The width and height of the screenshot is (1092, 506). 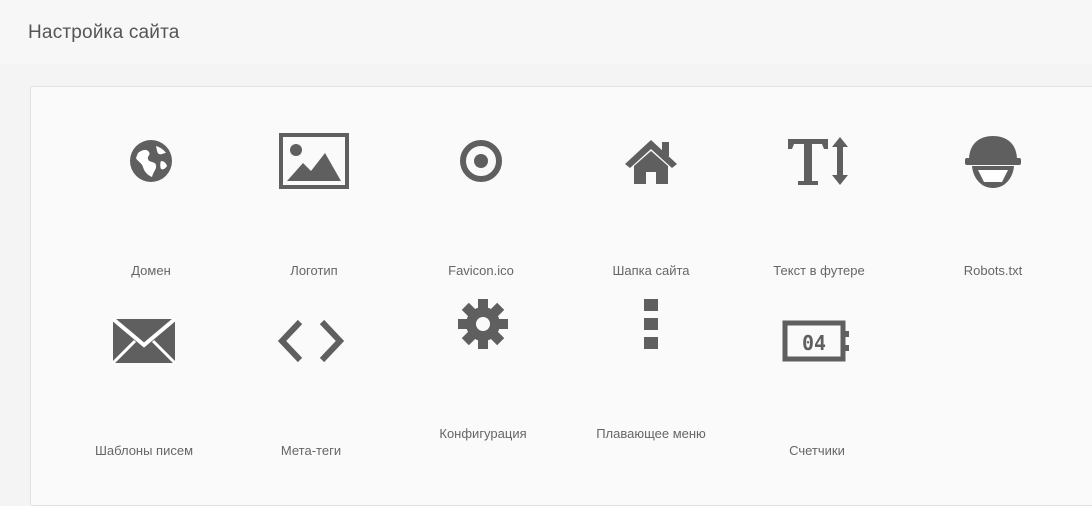 I want to click on page-header: Настройка сайта, so click(x=546, y=32).